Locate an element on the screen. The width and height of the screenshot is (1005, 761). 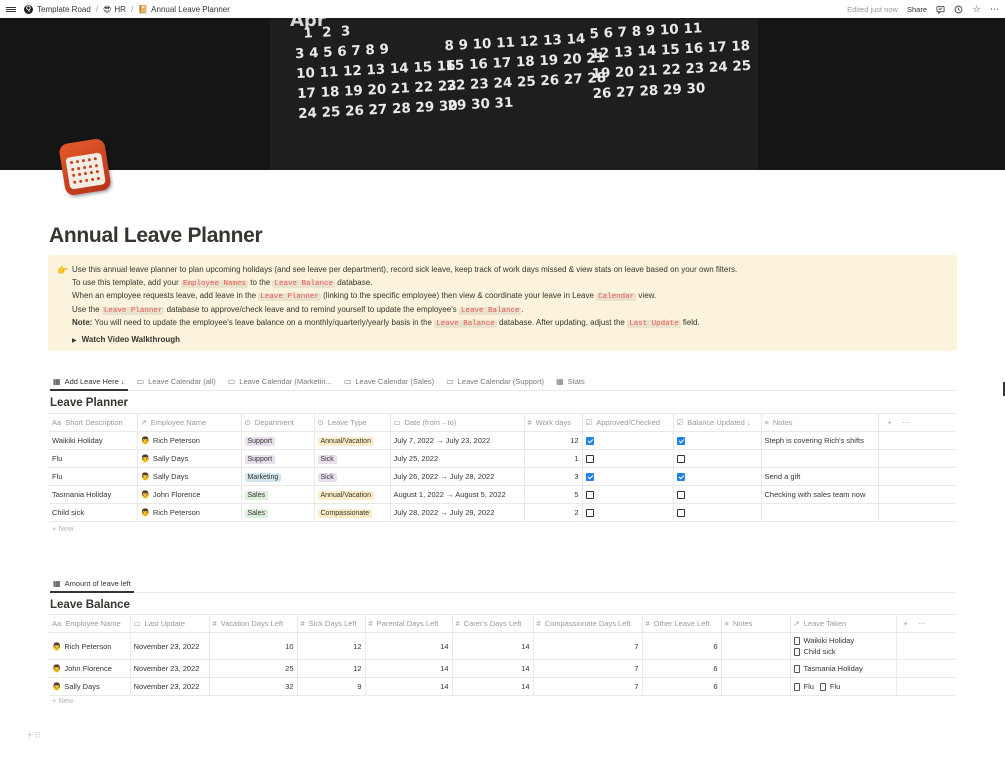
leave-taken-cell: Flu Flu is located at coordinates (843, 686).